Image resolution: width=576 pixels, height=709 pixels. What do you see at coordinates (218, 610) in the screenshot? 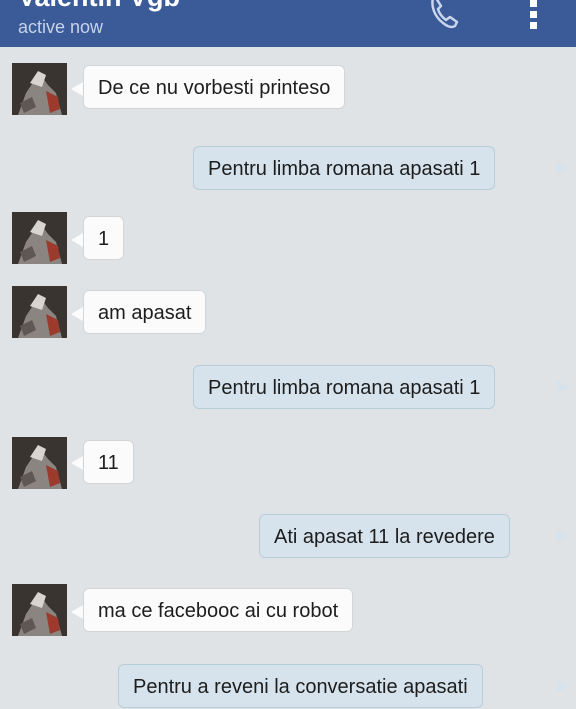
I see `incoming-message: ma ce facebooc ai cu robot` at bounding box center [218, 610].